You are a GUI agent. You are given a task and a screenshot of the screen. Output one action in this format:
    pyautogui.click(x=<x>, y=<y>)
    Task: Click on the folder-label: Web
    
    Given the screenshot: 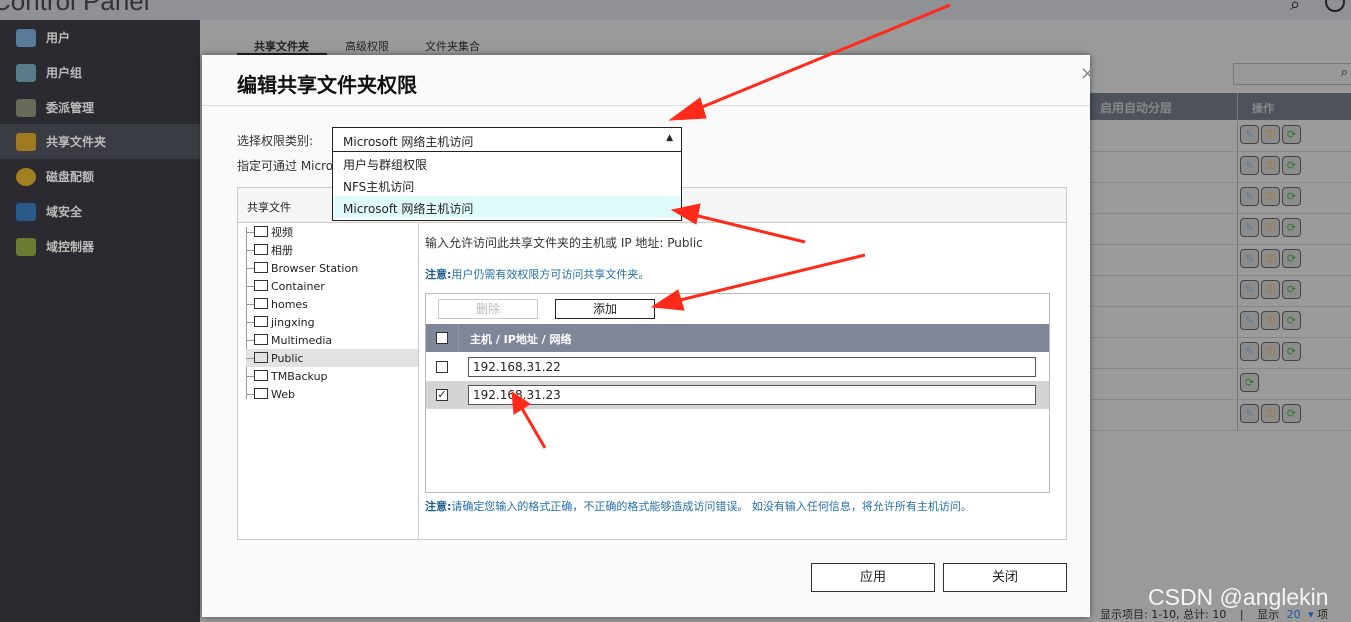 What is the action you would take?
    pyautogui.click(x=283, y=394)
    